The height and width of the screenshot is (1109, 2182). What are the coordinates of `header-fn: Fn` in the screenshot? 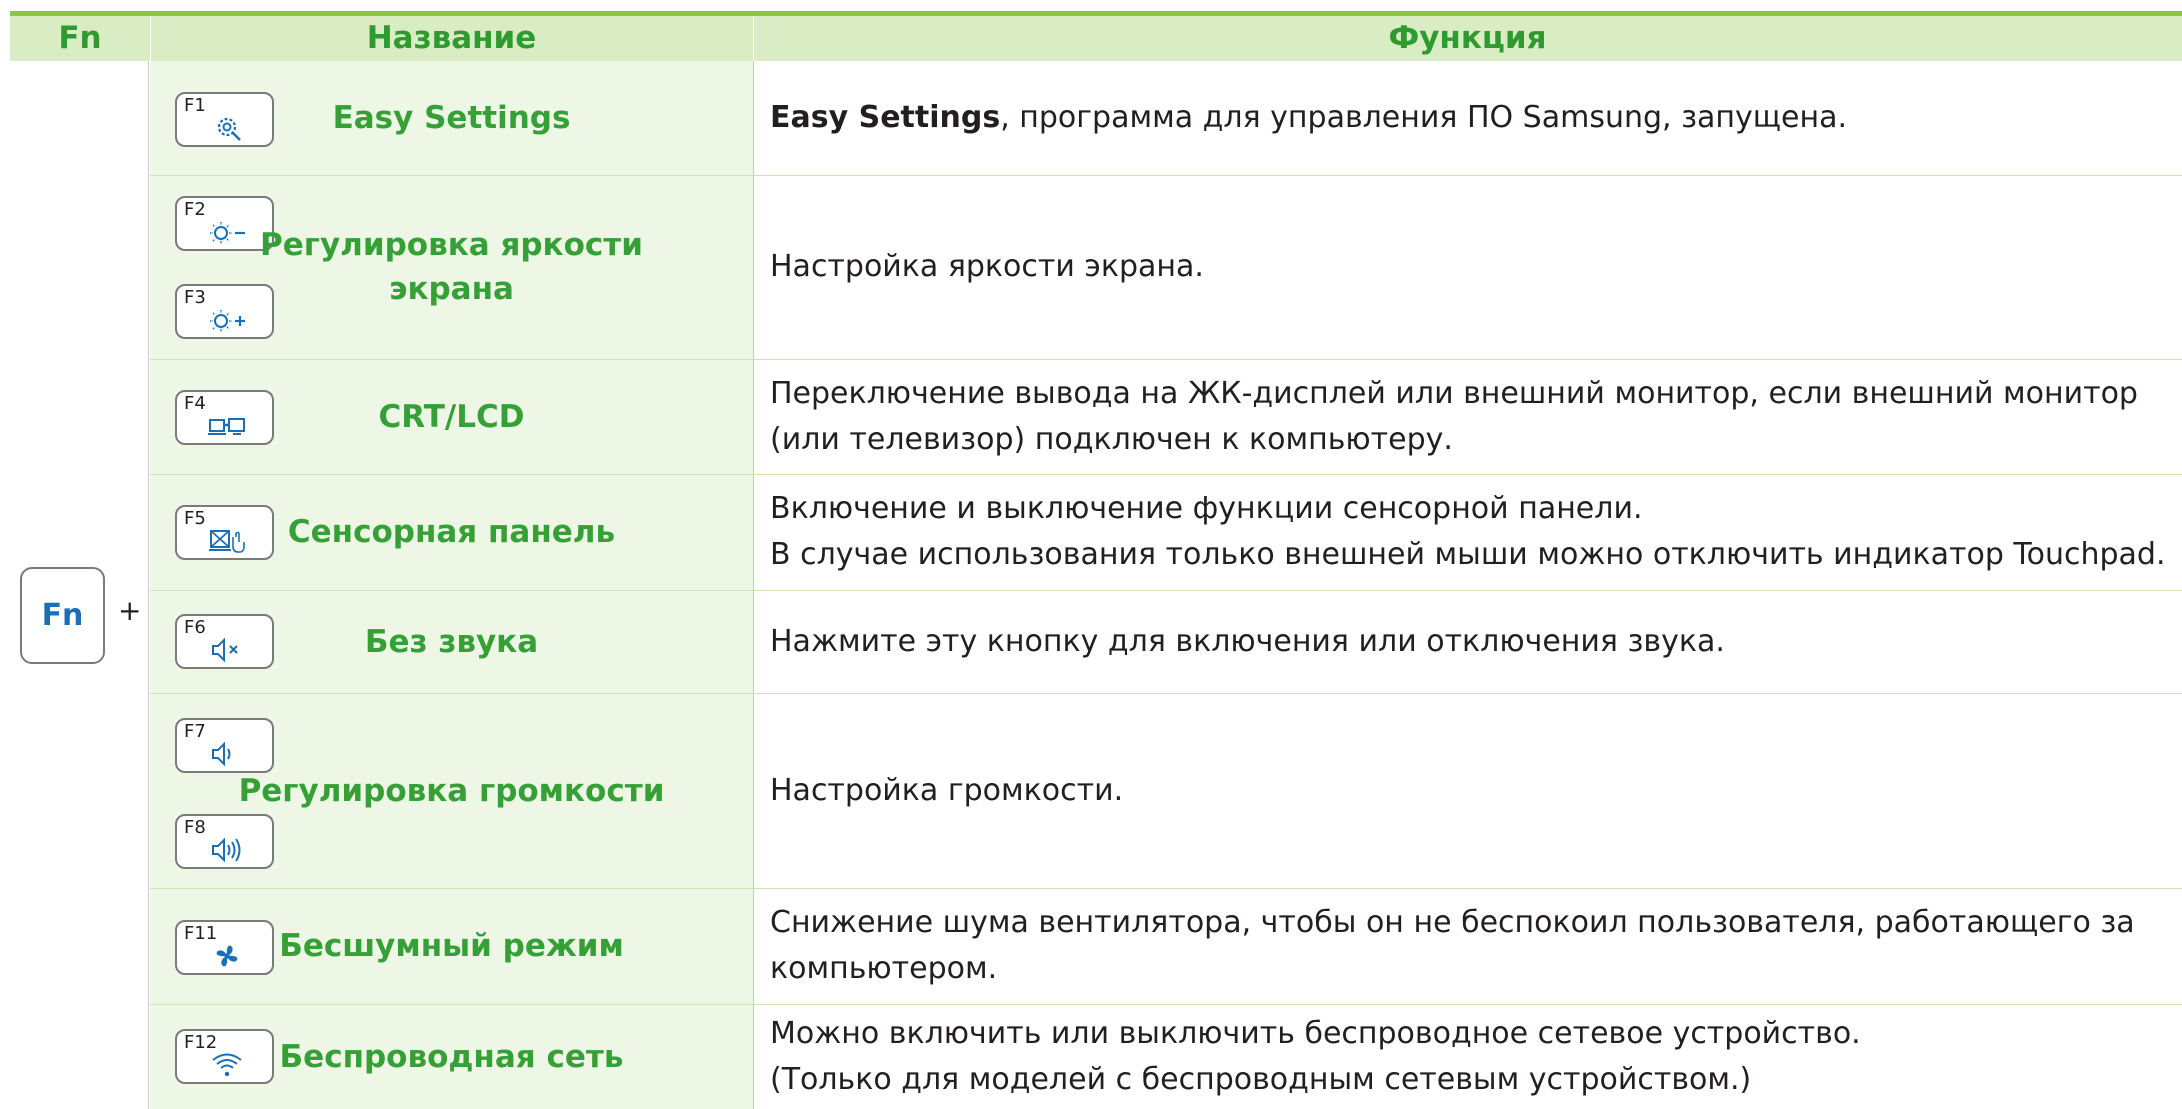 It's located at (80, 38).